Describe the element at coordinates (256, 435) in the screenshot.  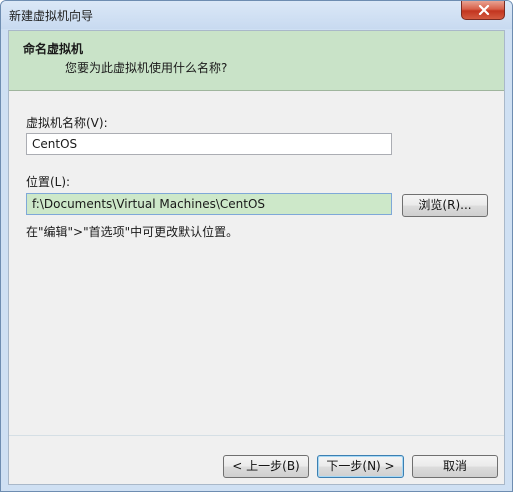
I see `footer-separator` at that location.